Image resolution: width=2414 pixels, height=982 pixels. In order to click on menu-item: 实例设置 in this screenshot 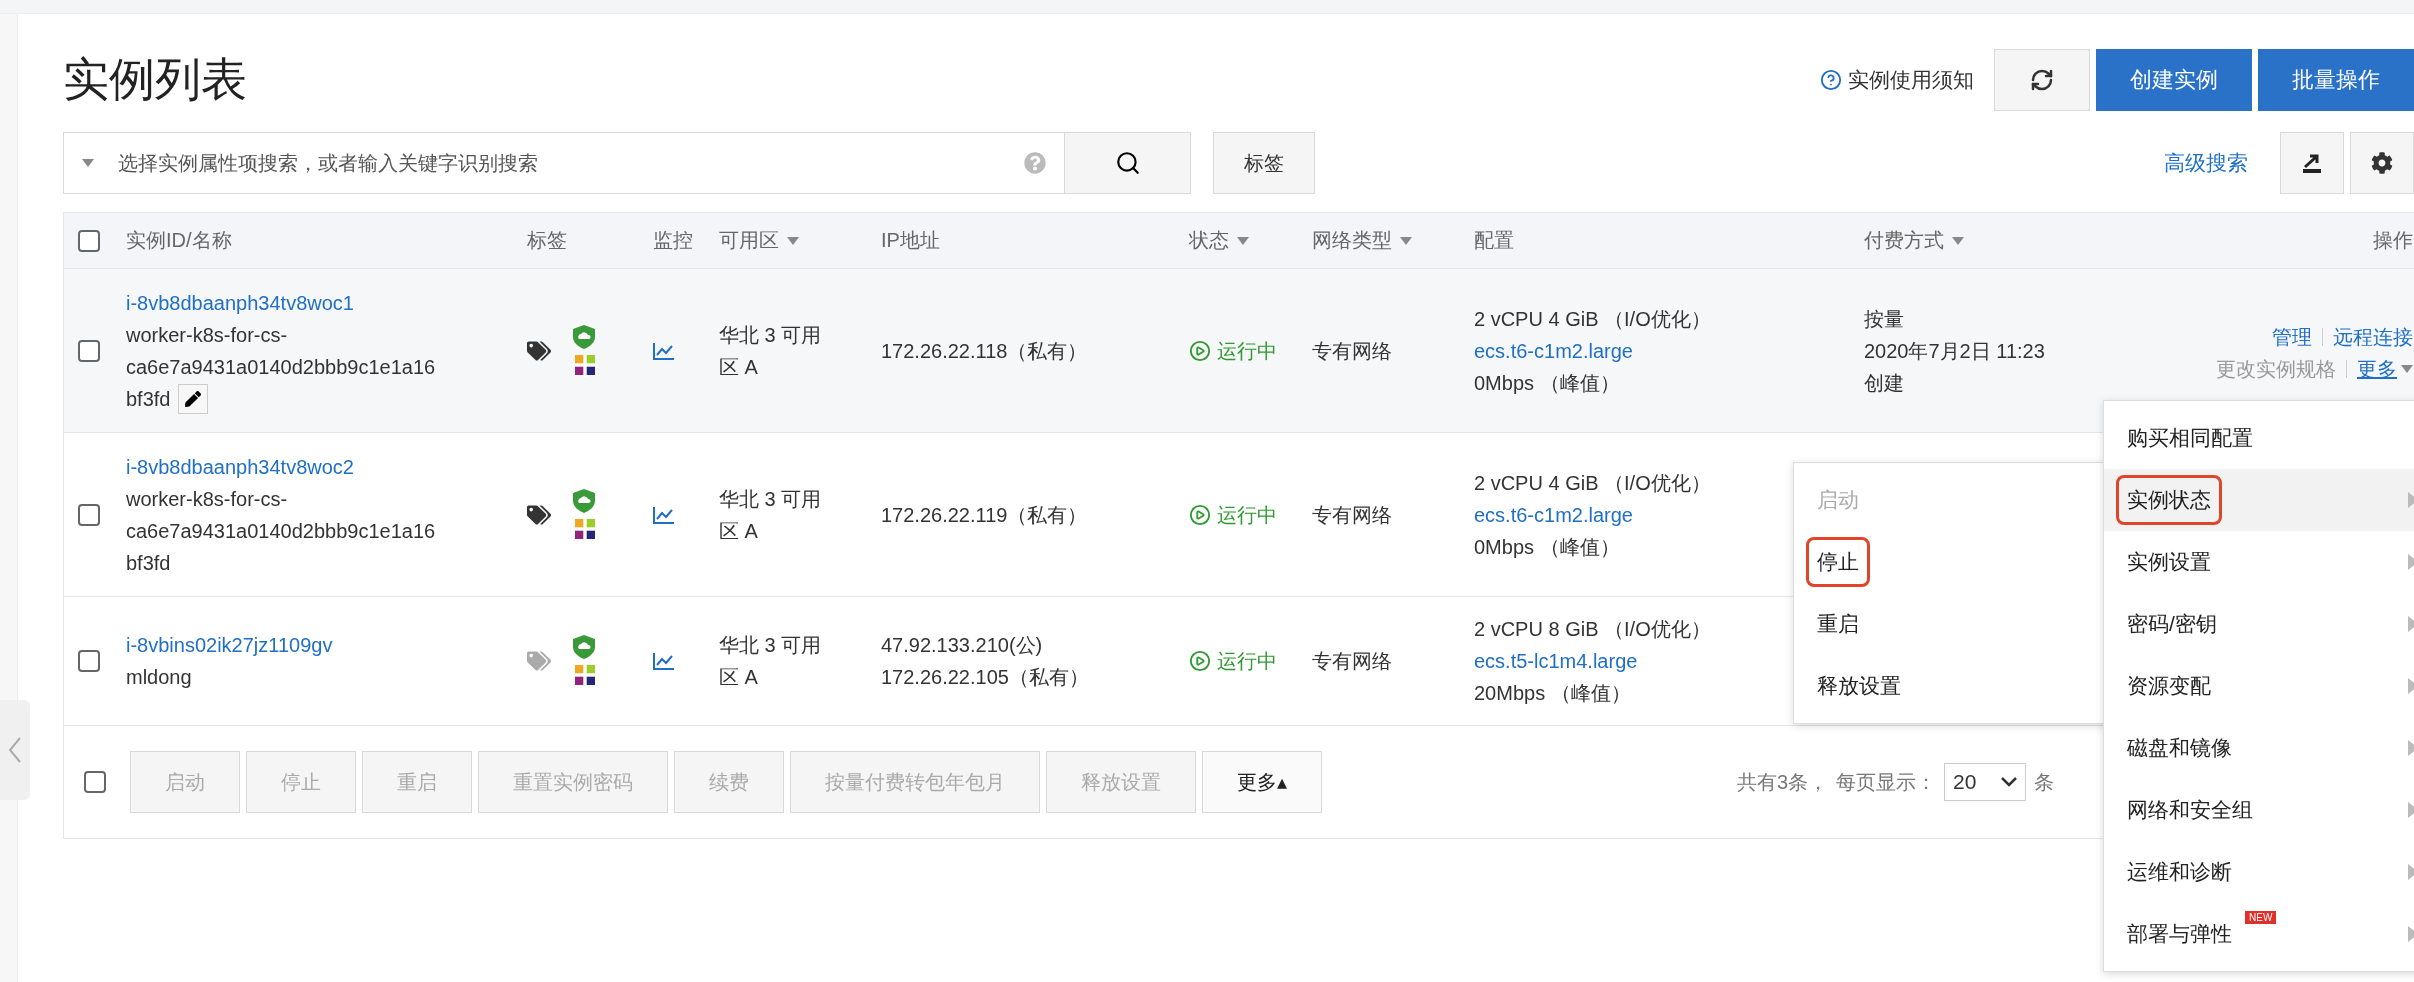, I will do `click(2169, 562)`.